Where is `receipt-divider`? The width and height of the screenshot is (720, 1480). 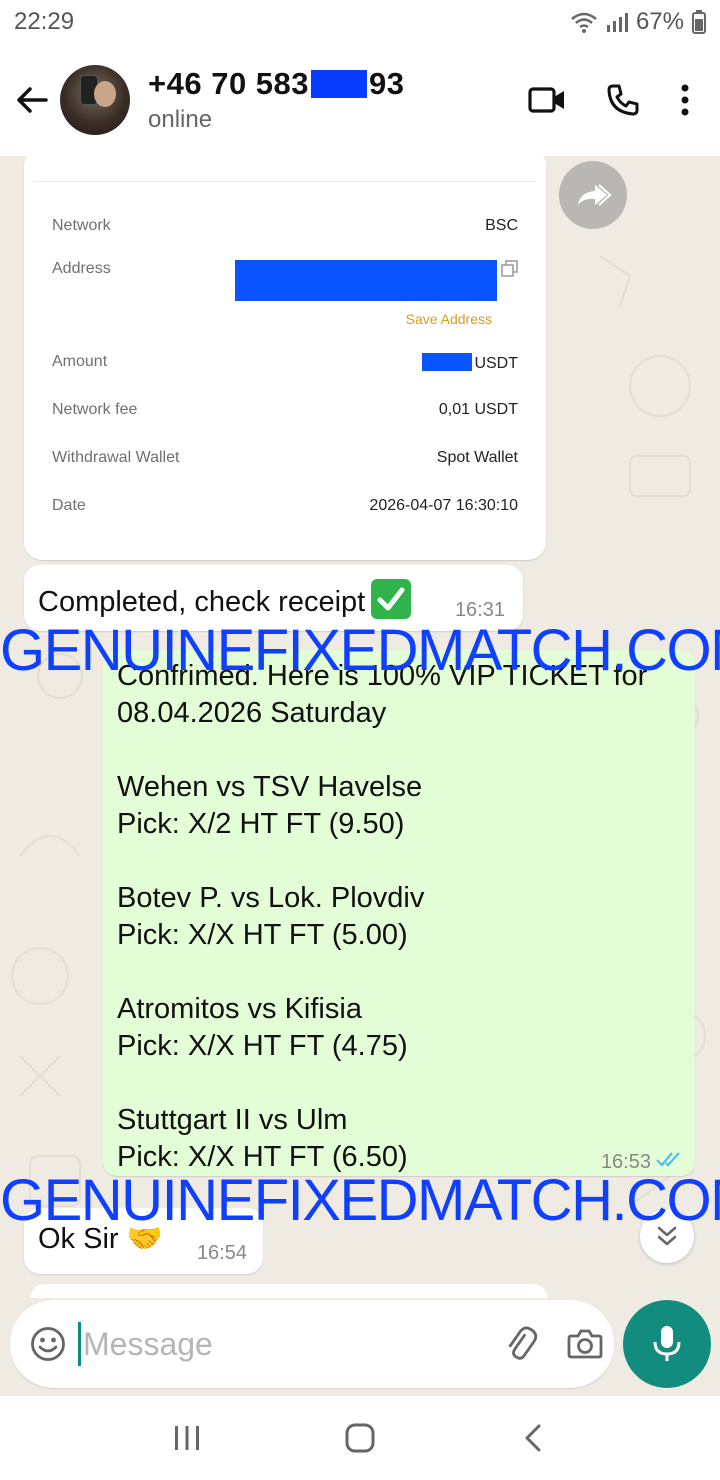
receipt-divider is located at coordinates (285, 181).